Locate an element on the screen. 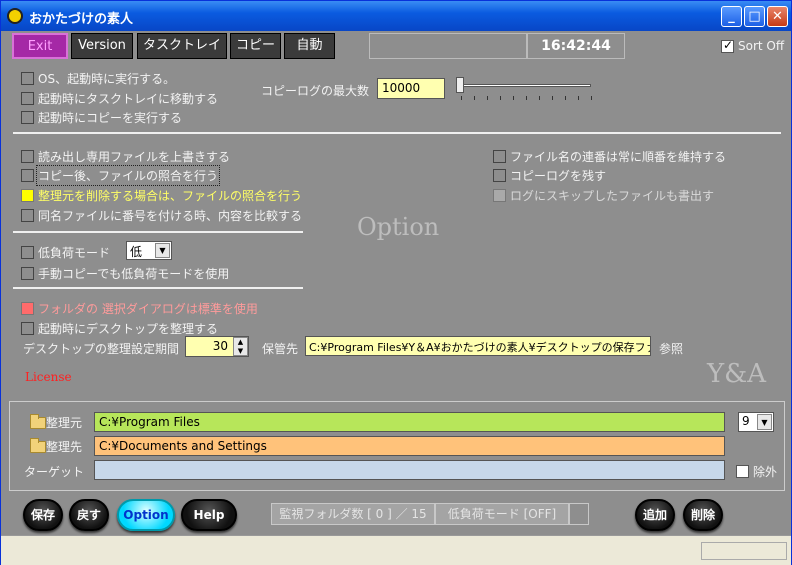 Image resolution: width=792 pixels, height=565 pixels. license-link: License is located at coordinates (48, 377).